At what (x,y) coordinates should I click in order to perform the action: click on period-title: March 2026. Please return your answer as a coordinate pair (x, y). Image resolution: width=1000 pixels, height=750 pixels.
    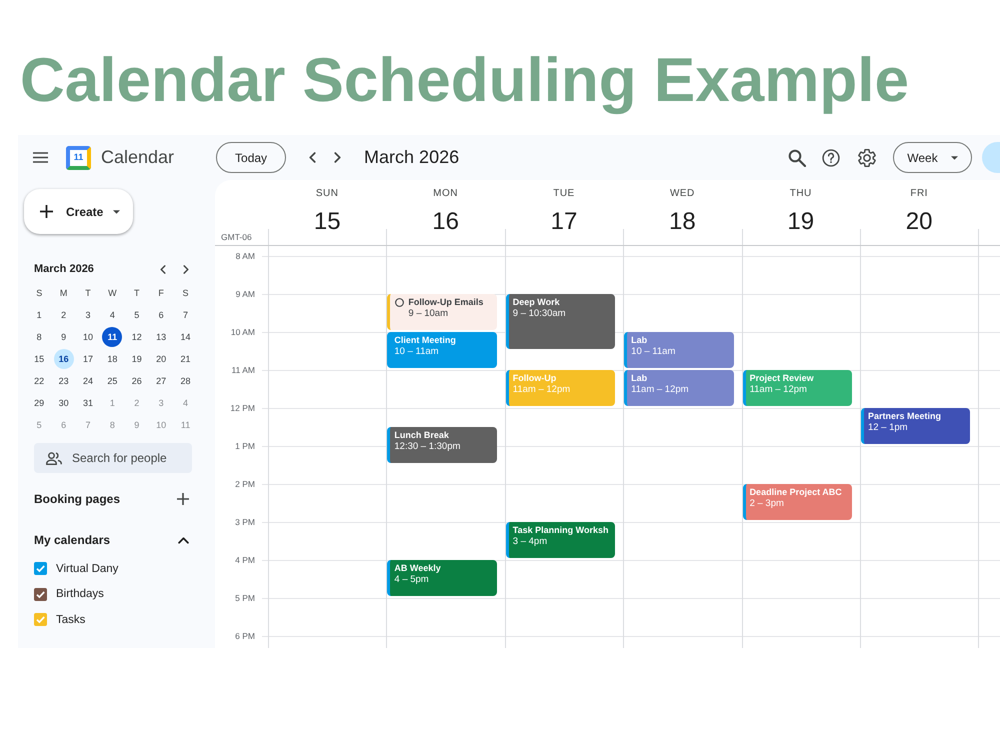
    Looking at the image, I should click on (412, 157).